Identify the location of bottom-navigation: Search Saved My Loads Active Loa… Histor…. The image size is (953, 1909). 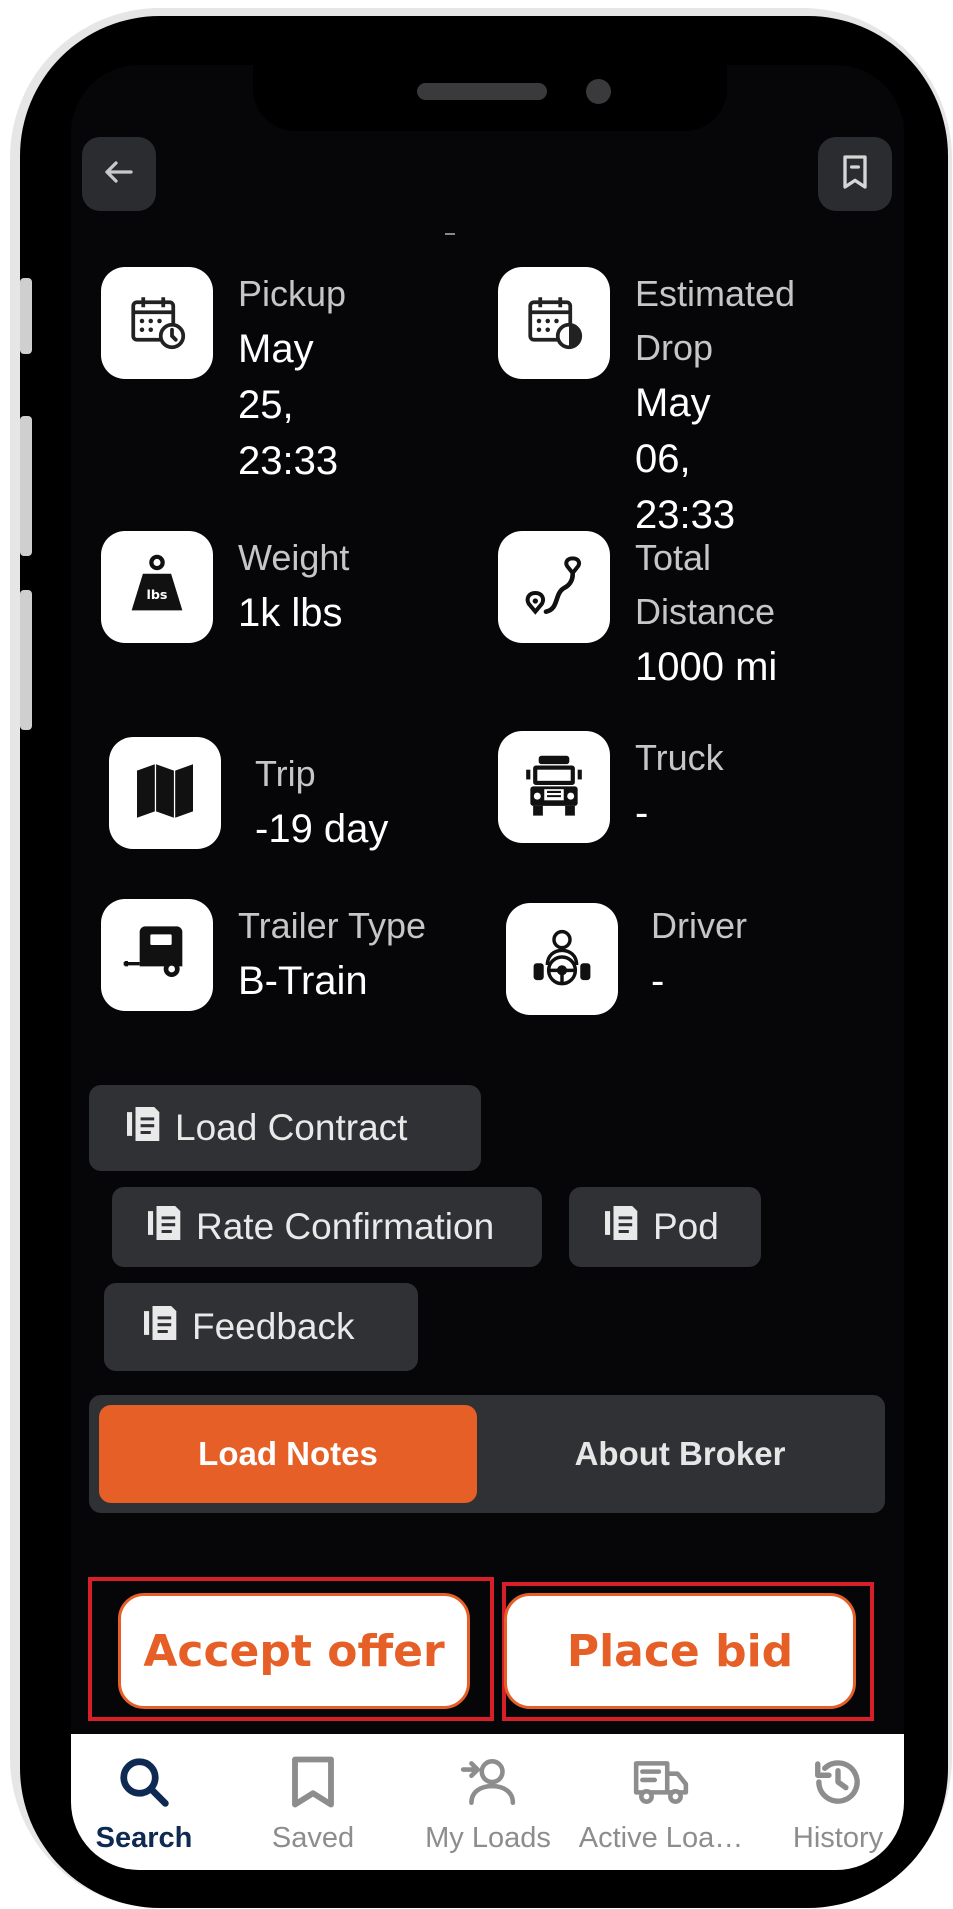
(487, 1802).